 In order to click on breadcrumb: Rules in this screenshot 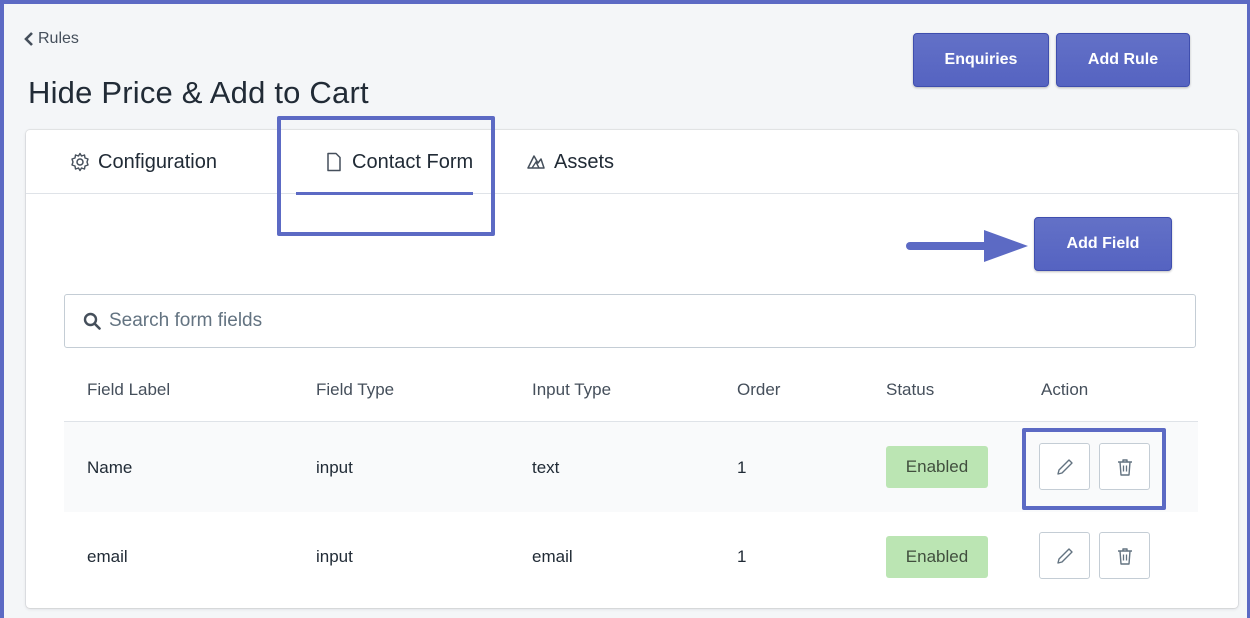, I will do `click(50, 39)`.